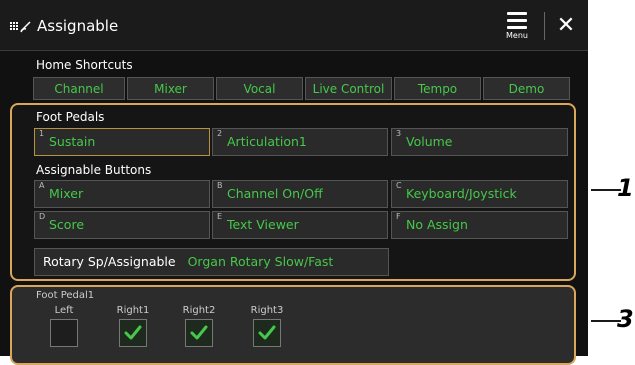 The width and height of the screenshot is (635, 365). I want to click on close-icon: ✕, so click(566, 25).